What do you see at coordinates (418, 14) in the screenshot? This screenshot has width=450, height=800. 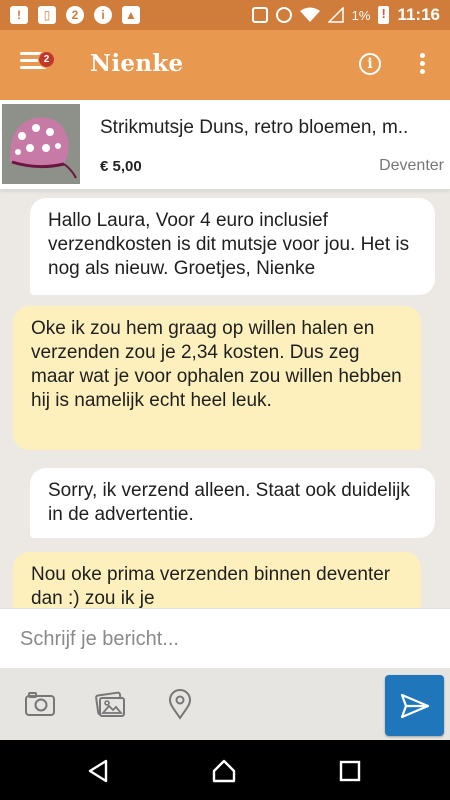 I see `clock: 11:16` at bounding box center [418, 14].